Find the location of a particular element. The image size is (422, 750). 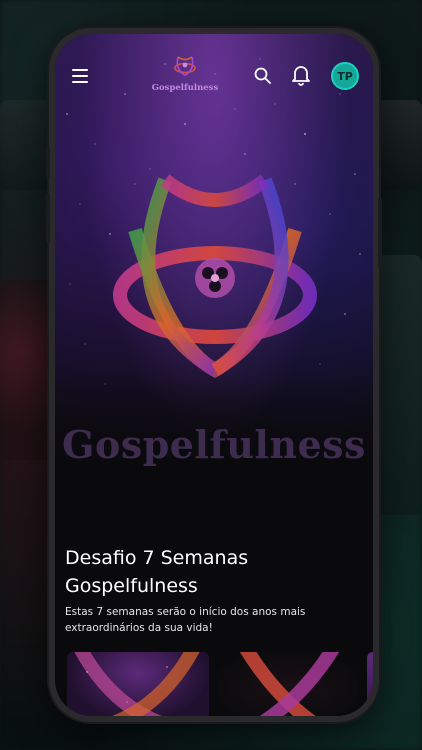

logo-text: Gospelfulness is located at coordinates (185, 88).